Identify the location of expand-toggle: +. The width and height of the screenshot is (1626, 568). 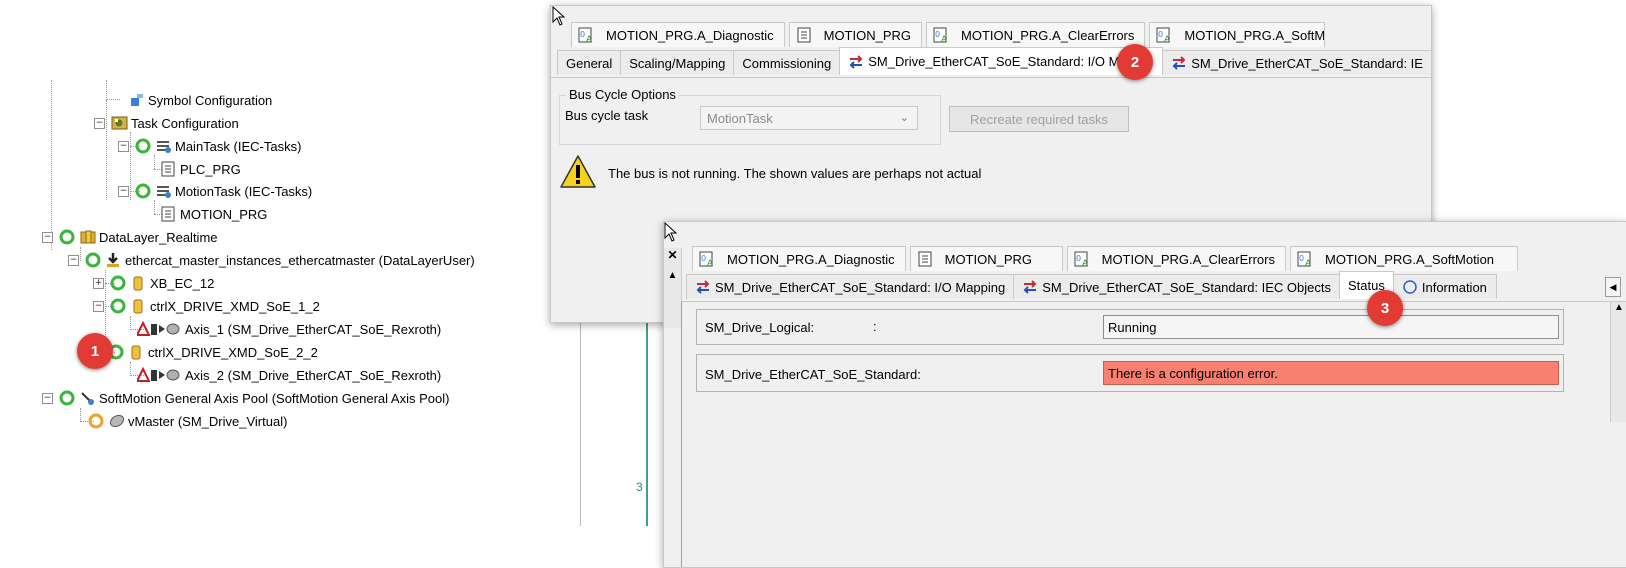
(98, 283).